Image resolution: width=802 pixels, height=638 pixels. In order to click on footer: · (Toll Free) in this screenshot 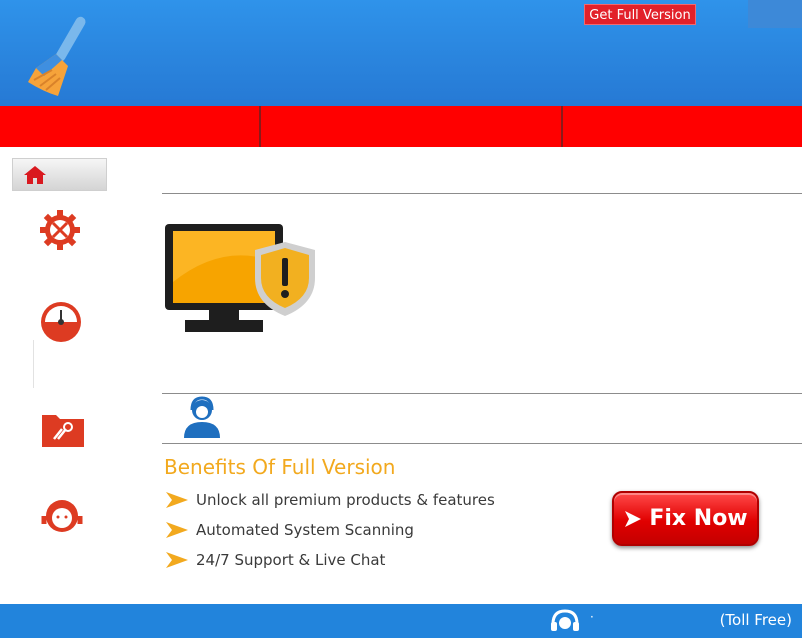, I will do `click(401, 621)`.